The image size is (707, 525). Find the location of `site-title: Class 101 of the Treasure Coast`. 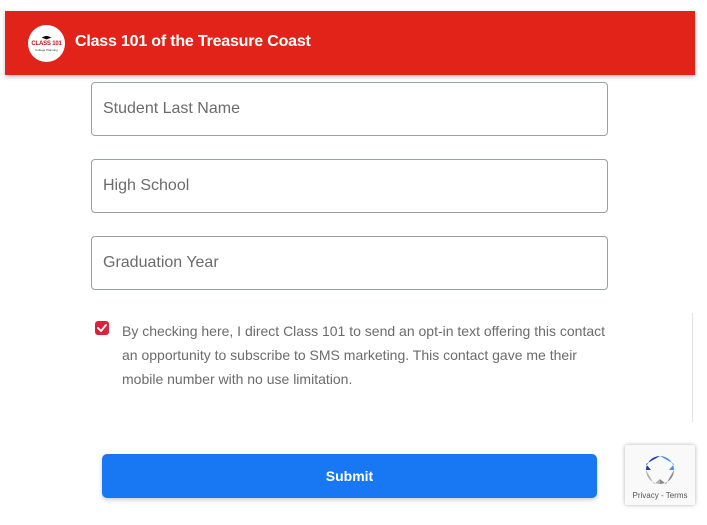

site-title: Class 101 of the Treasure Coast is located at coordinates (193, 41).